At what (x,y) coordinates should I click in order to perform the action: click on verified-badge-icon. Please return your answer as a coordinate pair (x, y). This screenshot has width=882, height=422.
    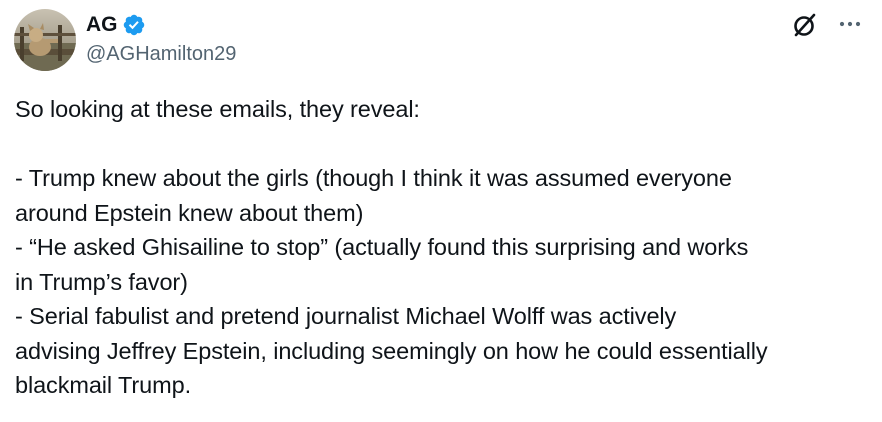
    Looking at the image, I should click on (134, 25).